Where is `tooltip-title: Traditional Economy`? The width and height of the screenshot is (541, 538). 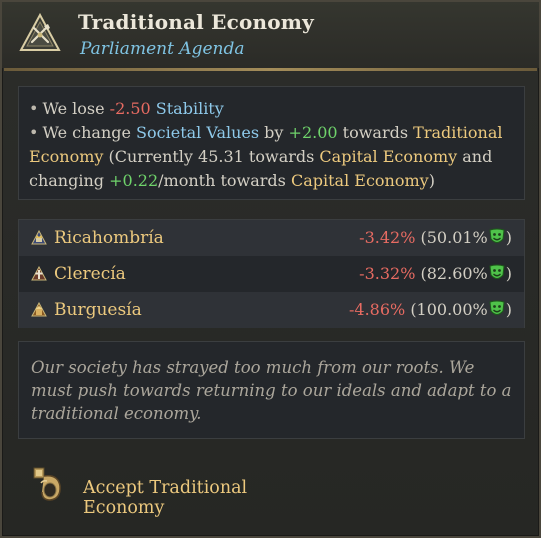
tooltip-title: Traditional Economy is located at coordinates (196, 22).